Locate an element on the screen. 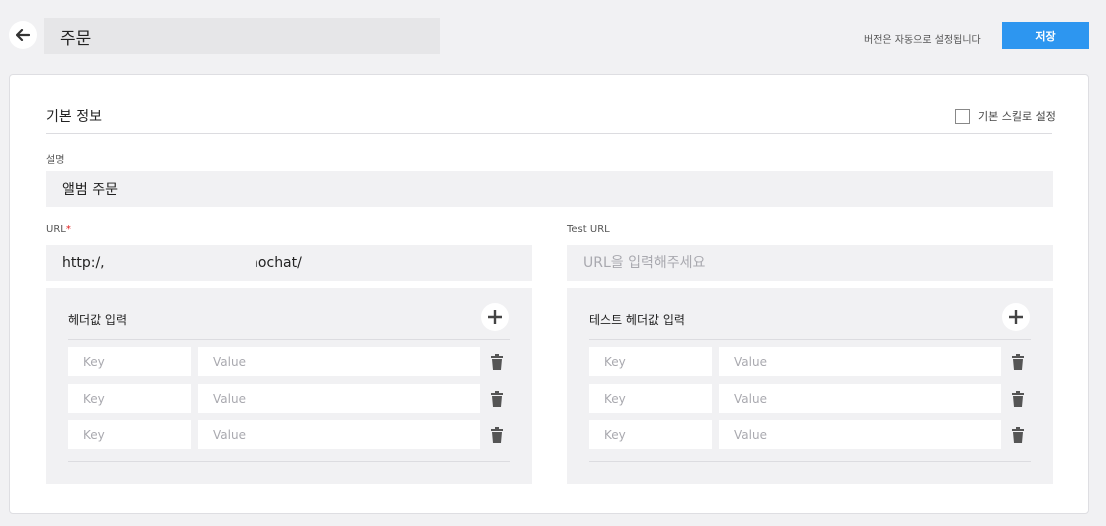 This screenshot has height=526, width=1106. add-test-header-button is located at coordinates (1016, 317).